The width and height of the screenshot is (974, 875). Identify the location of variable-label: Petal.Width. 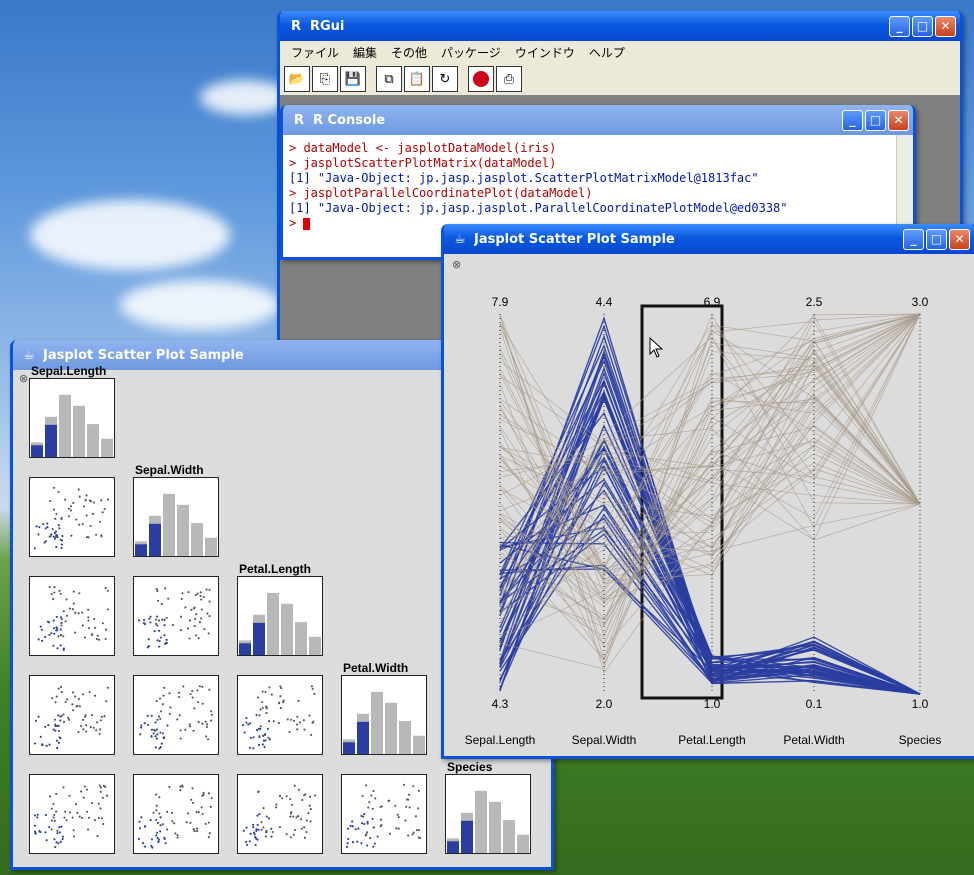
(376, 668).